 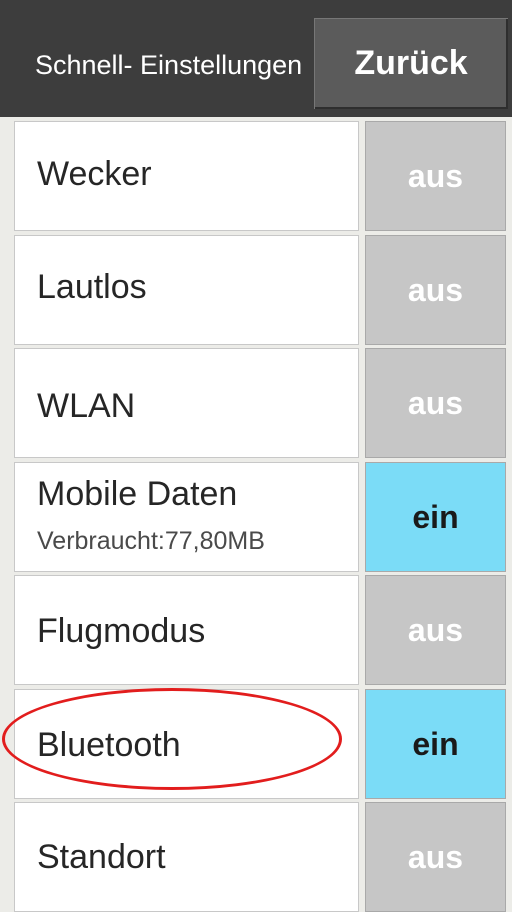 What do you see at coordinates (186, 403) in the screenshot?
I see `setting-row-wlan: WLAN` at bounding box center [186, 403].